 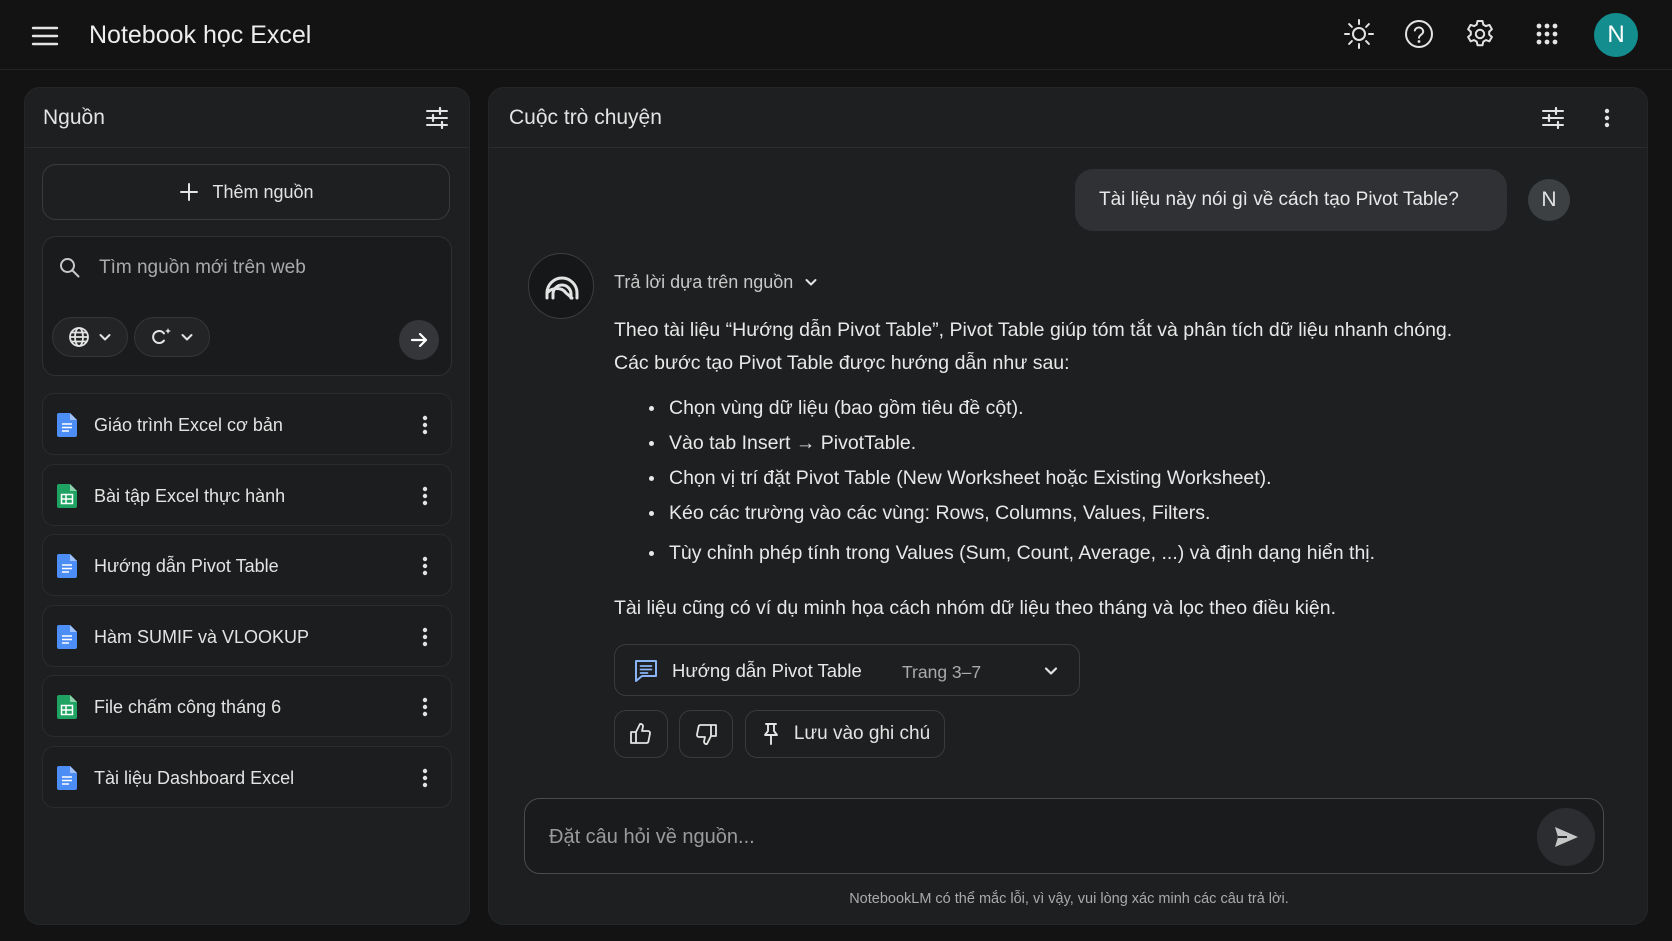 What do you see at coordinates (70, 268) in the screenshot?
I see `search-icon` at bounding box center [70, 268].